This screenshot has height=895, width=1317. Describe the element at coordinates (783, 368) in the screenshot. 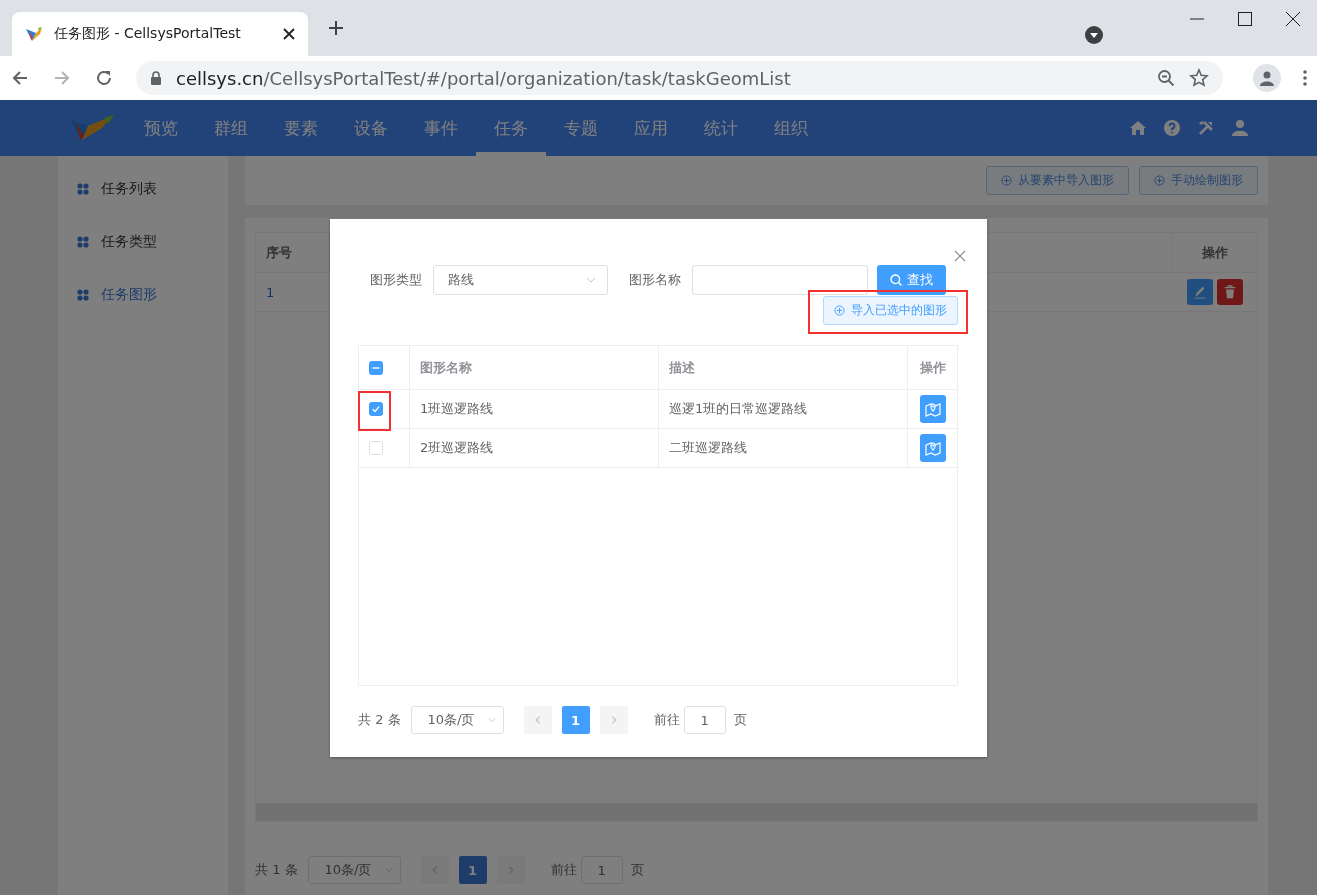

I see `column-header: 描述` at that location.